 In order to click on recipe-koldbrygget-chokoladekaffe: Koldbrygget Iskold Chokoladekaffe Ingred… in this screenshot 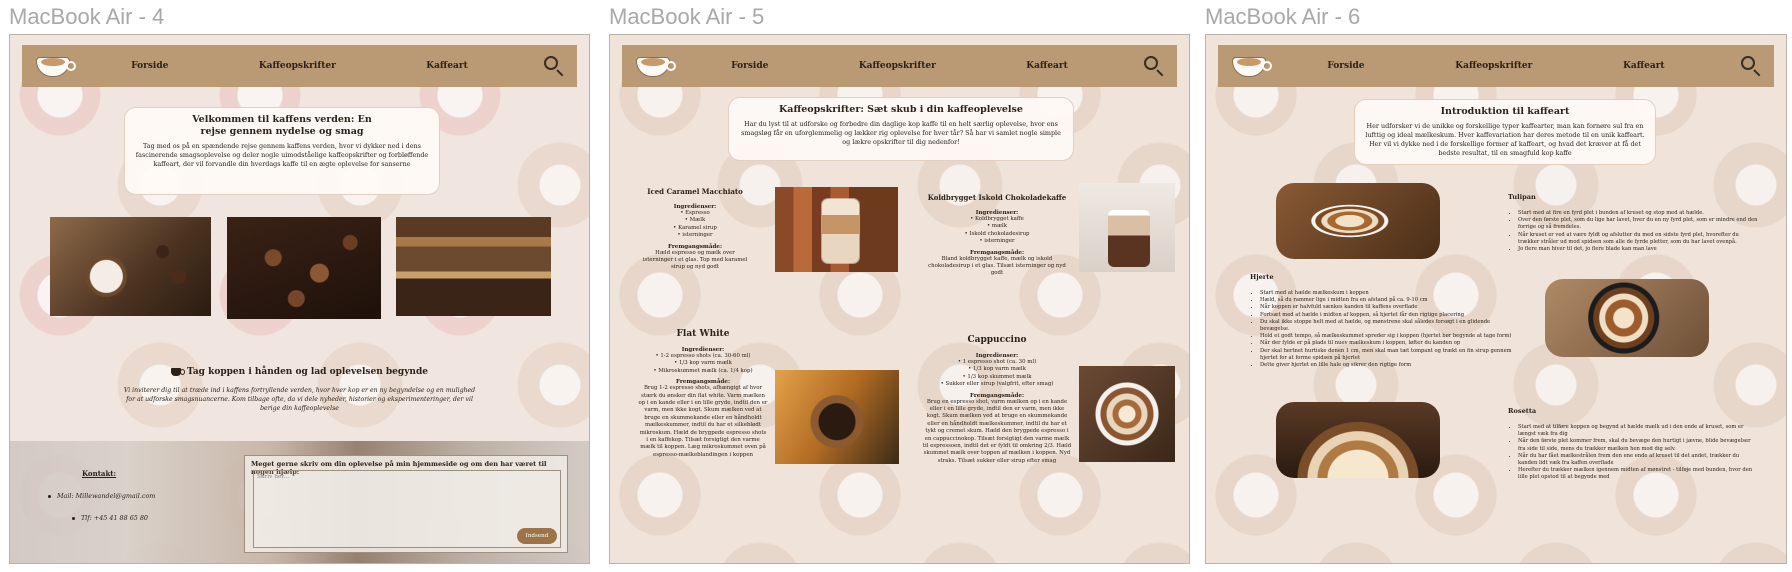, I will do `click(997, 235)`.